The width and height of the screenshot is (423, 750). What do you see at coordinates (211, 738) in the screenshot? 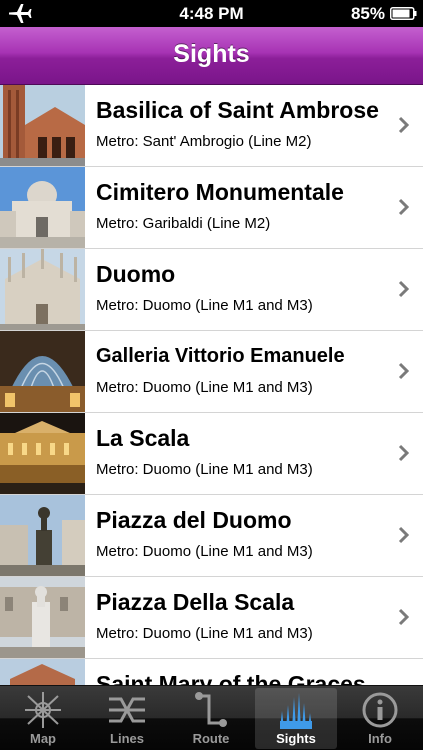
I see `tab-label: Route` at bounding box center [211, 738].